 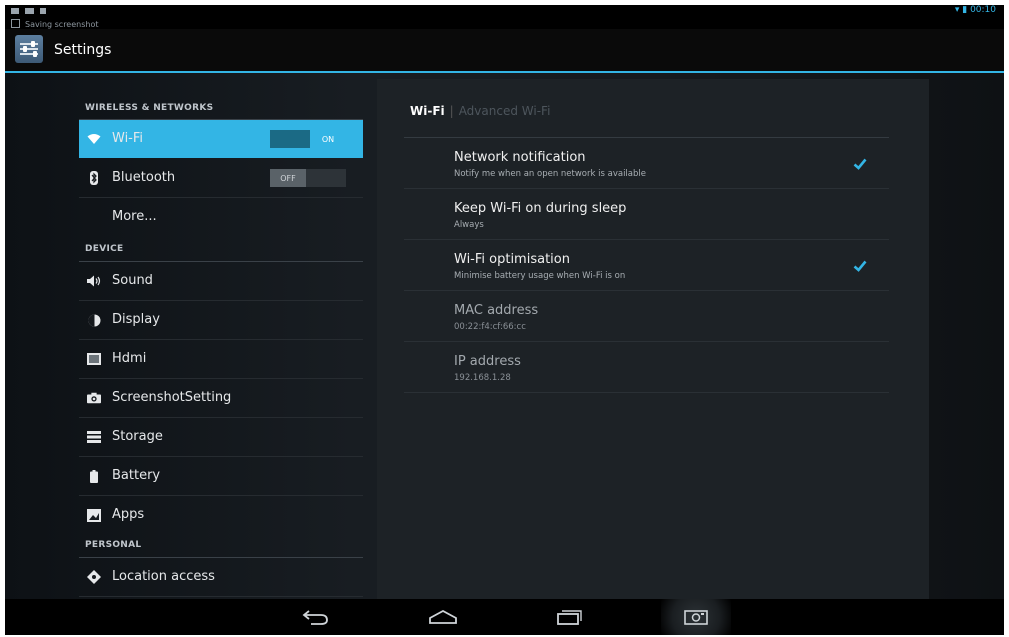 What do you see at coordinates (696, 617) in the screenshot?
I see `screenshot-icon` at bounding box center [696, 617].